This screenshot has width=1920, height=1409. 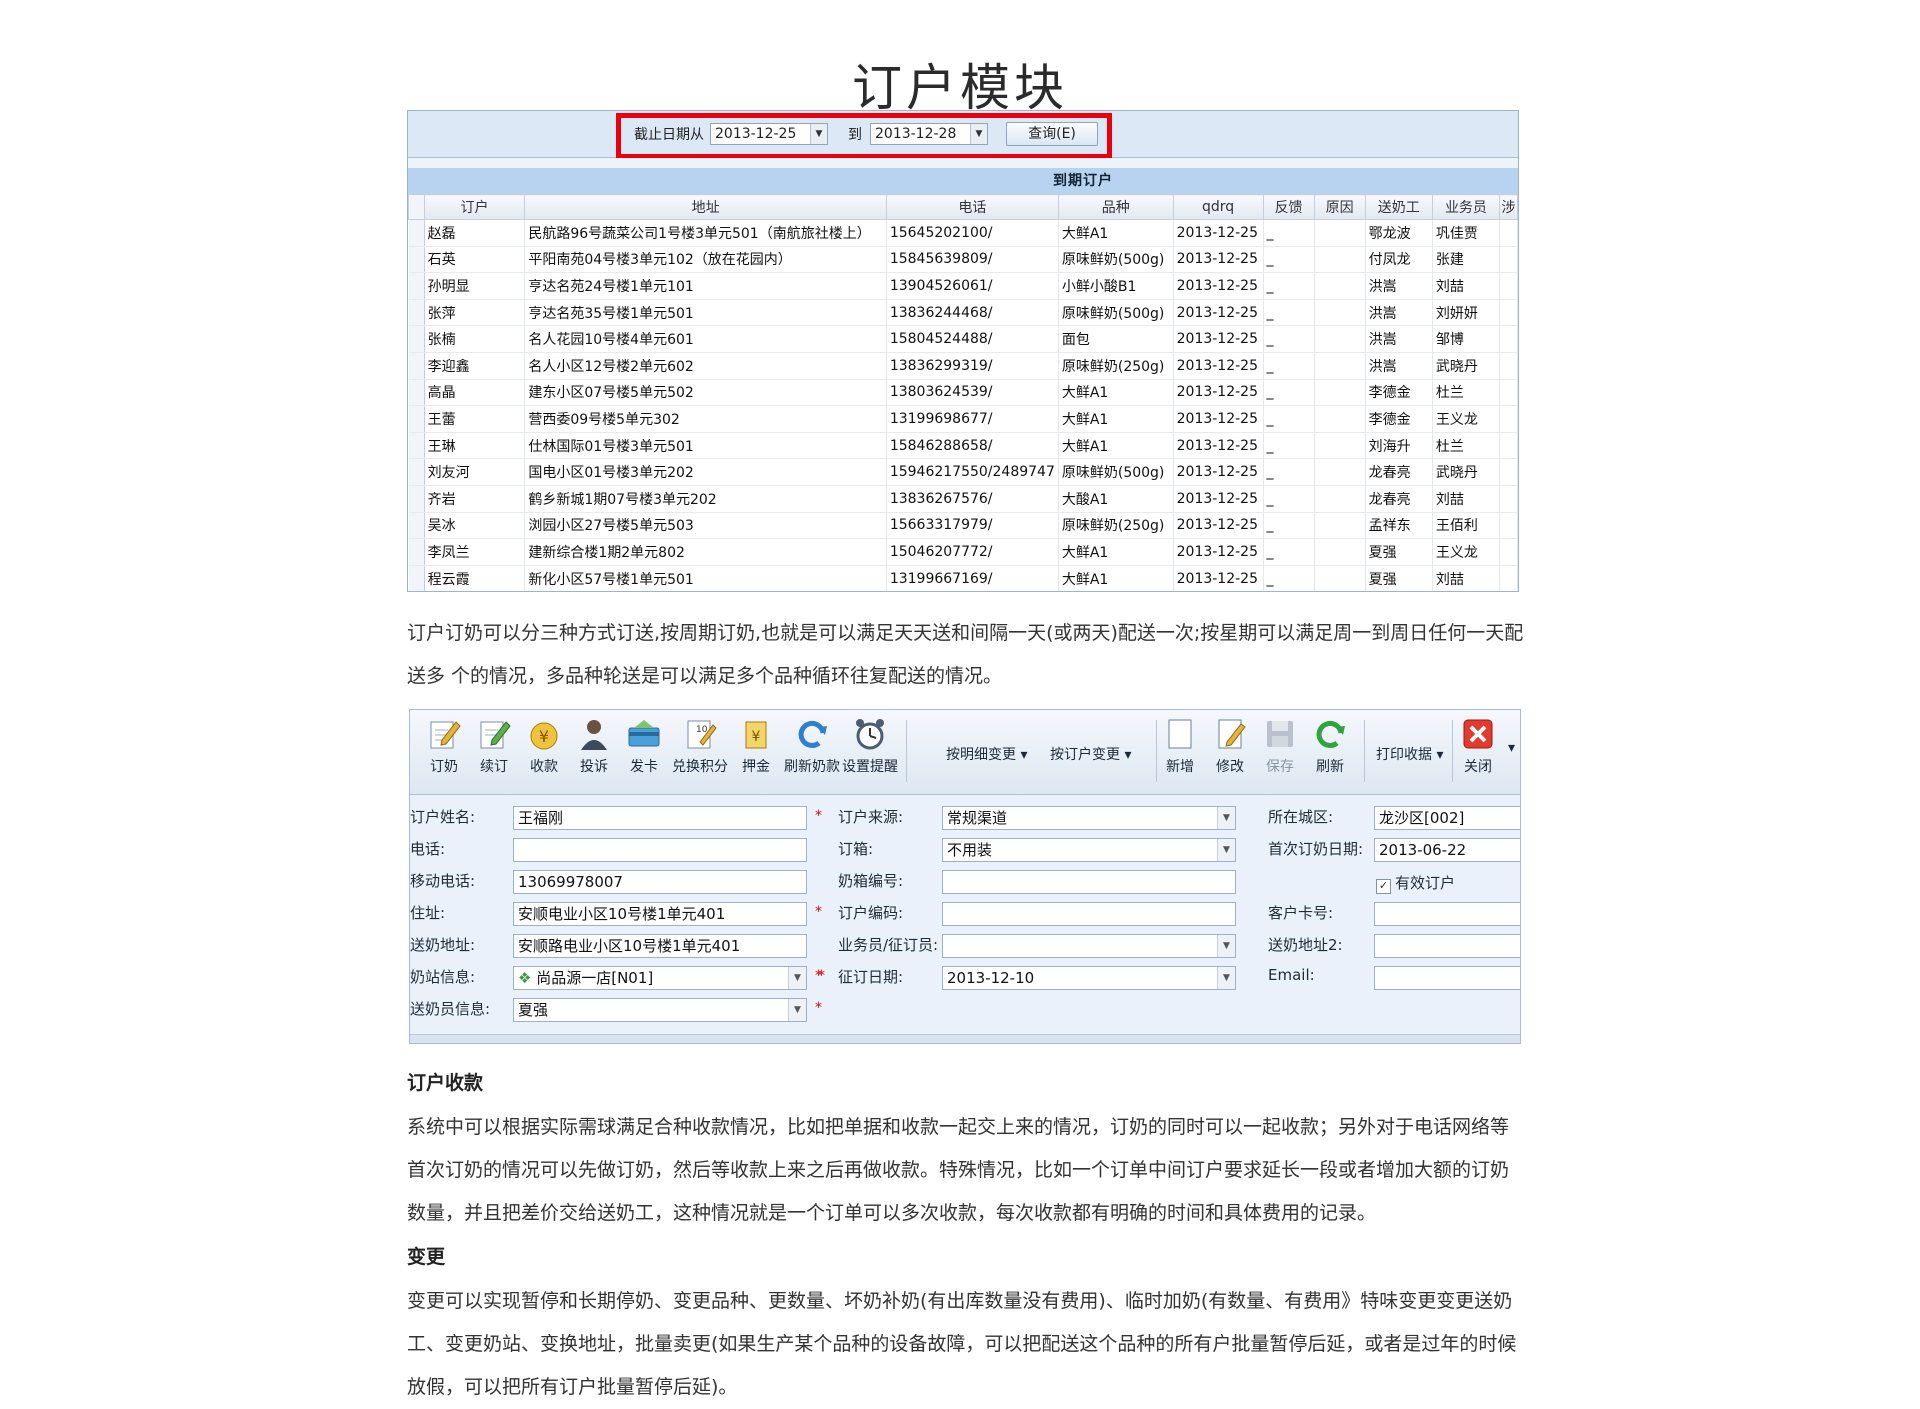 I want to click on name-field: 王福刚, so click(x=660, y=818).